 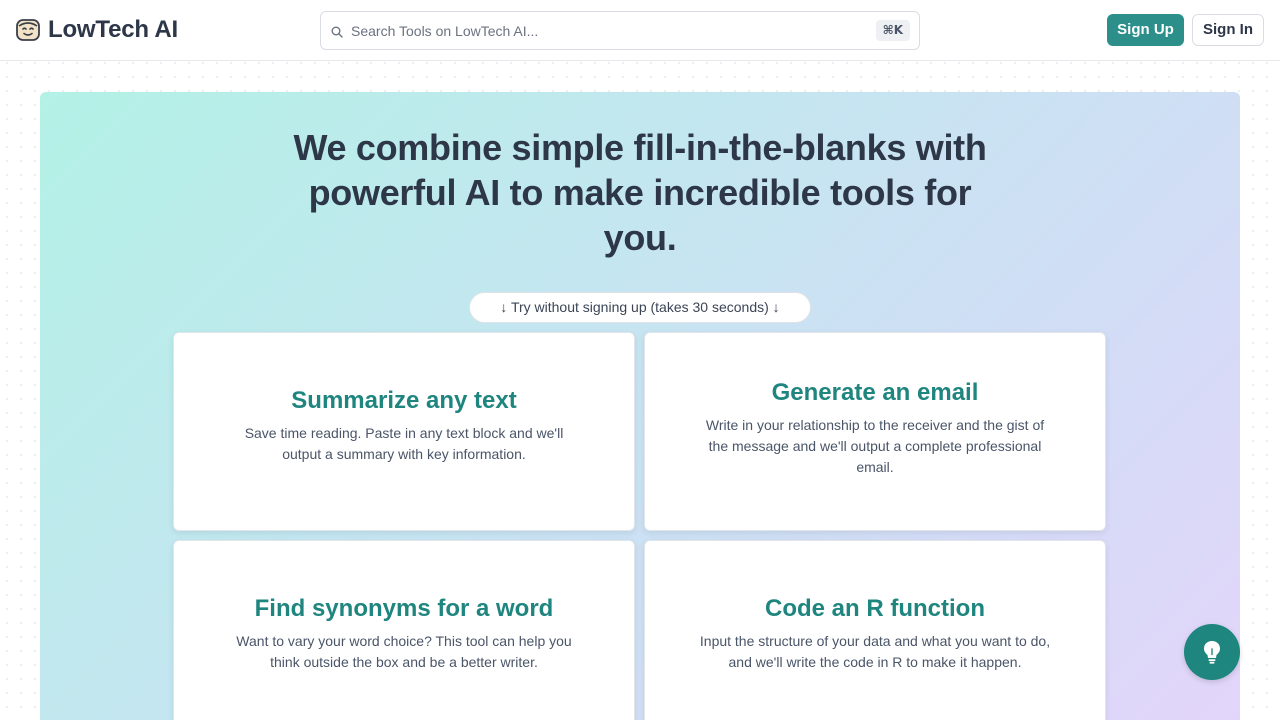 I want to click on sign-up-button: Sign Up, so click(x=1145, y=30).